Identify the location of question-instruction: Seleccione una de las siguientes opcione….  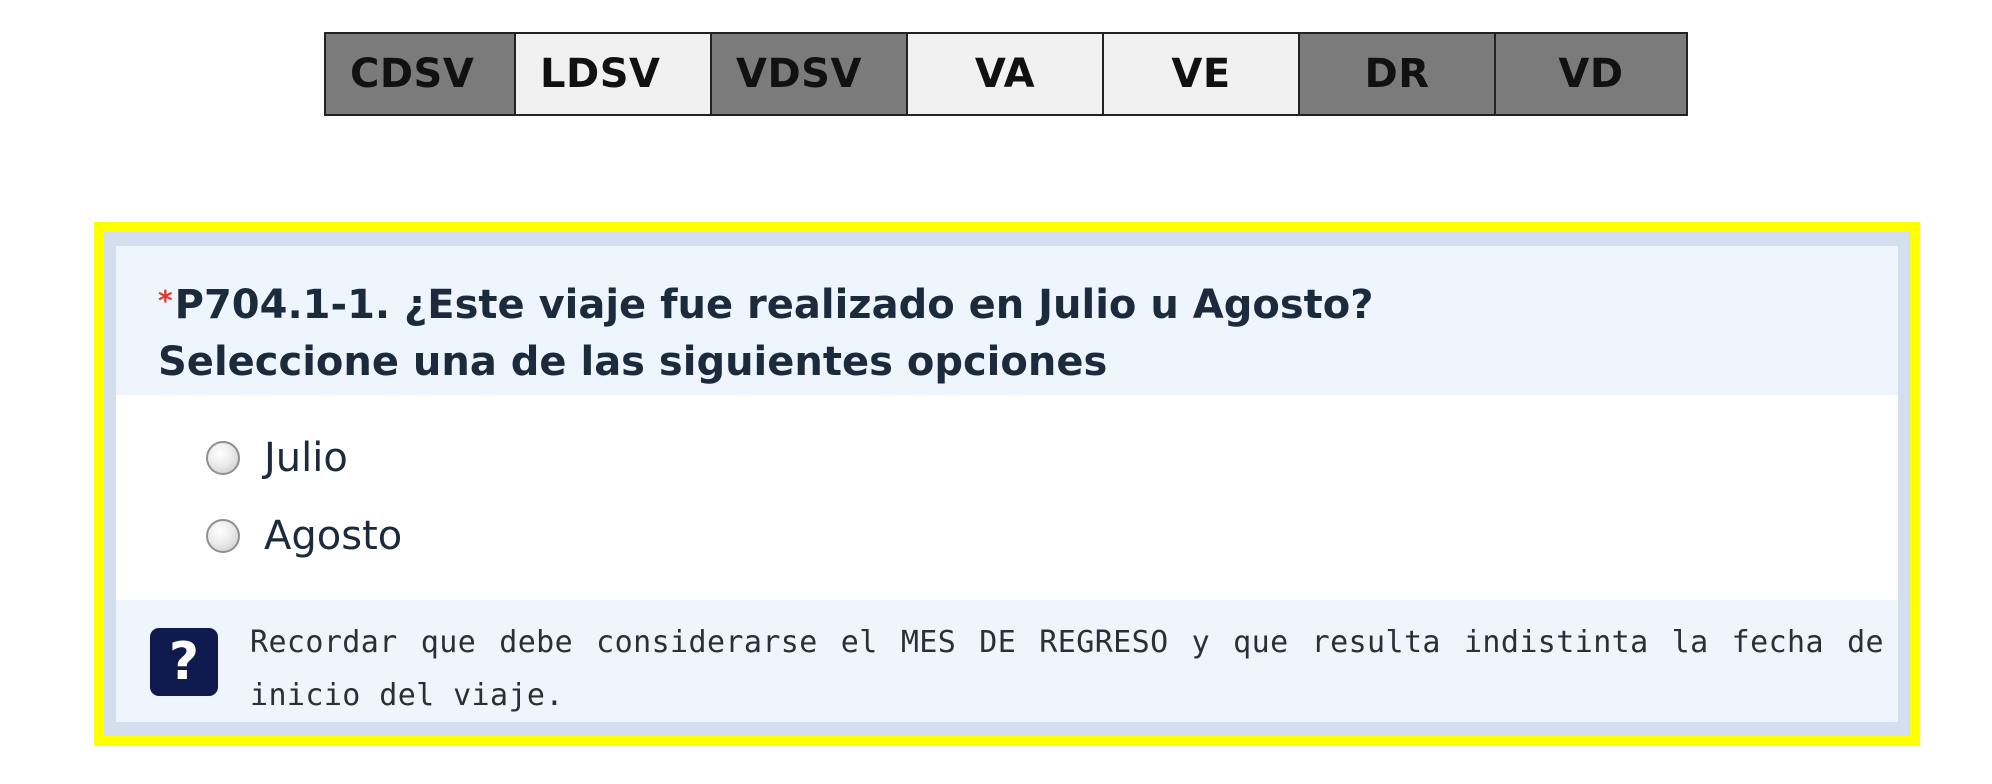
(633, 362).